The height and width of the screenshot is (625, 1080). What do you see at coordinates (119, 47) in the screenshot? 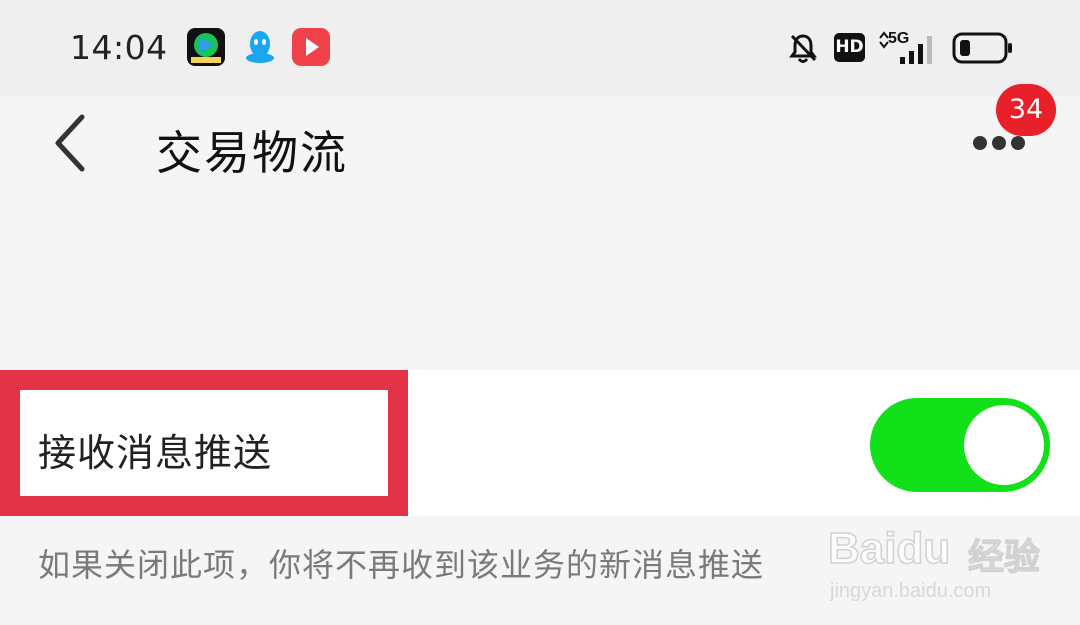
I see `status-time: 14:04` at bounding box center [119, 47].